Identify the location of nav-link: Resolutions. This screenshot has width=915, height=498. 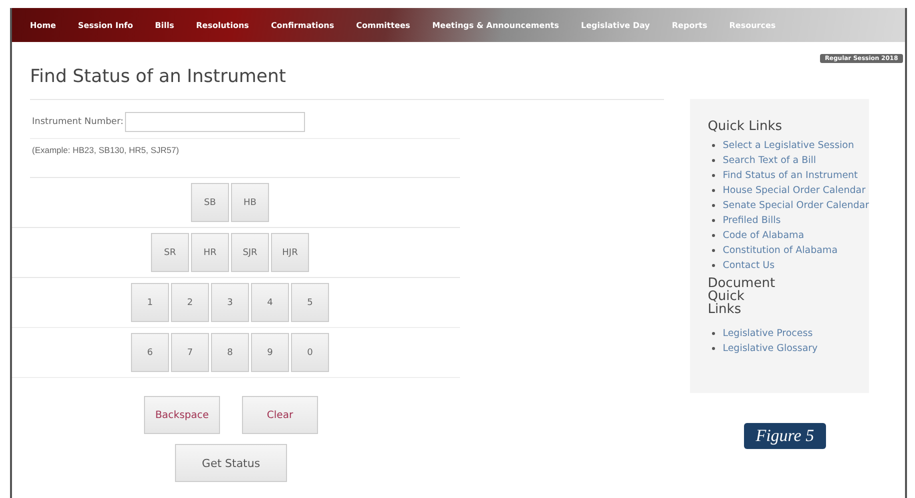
(222, 25).